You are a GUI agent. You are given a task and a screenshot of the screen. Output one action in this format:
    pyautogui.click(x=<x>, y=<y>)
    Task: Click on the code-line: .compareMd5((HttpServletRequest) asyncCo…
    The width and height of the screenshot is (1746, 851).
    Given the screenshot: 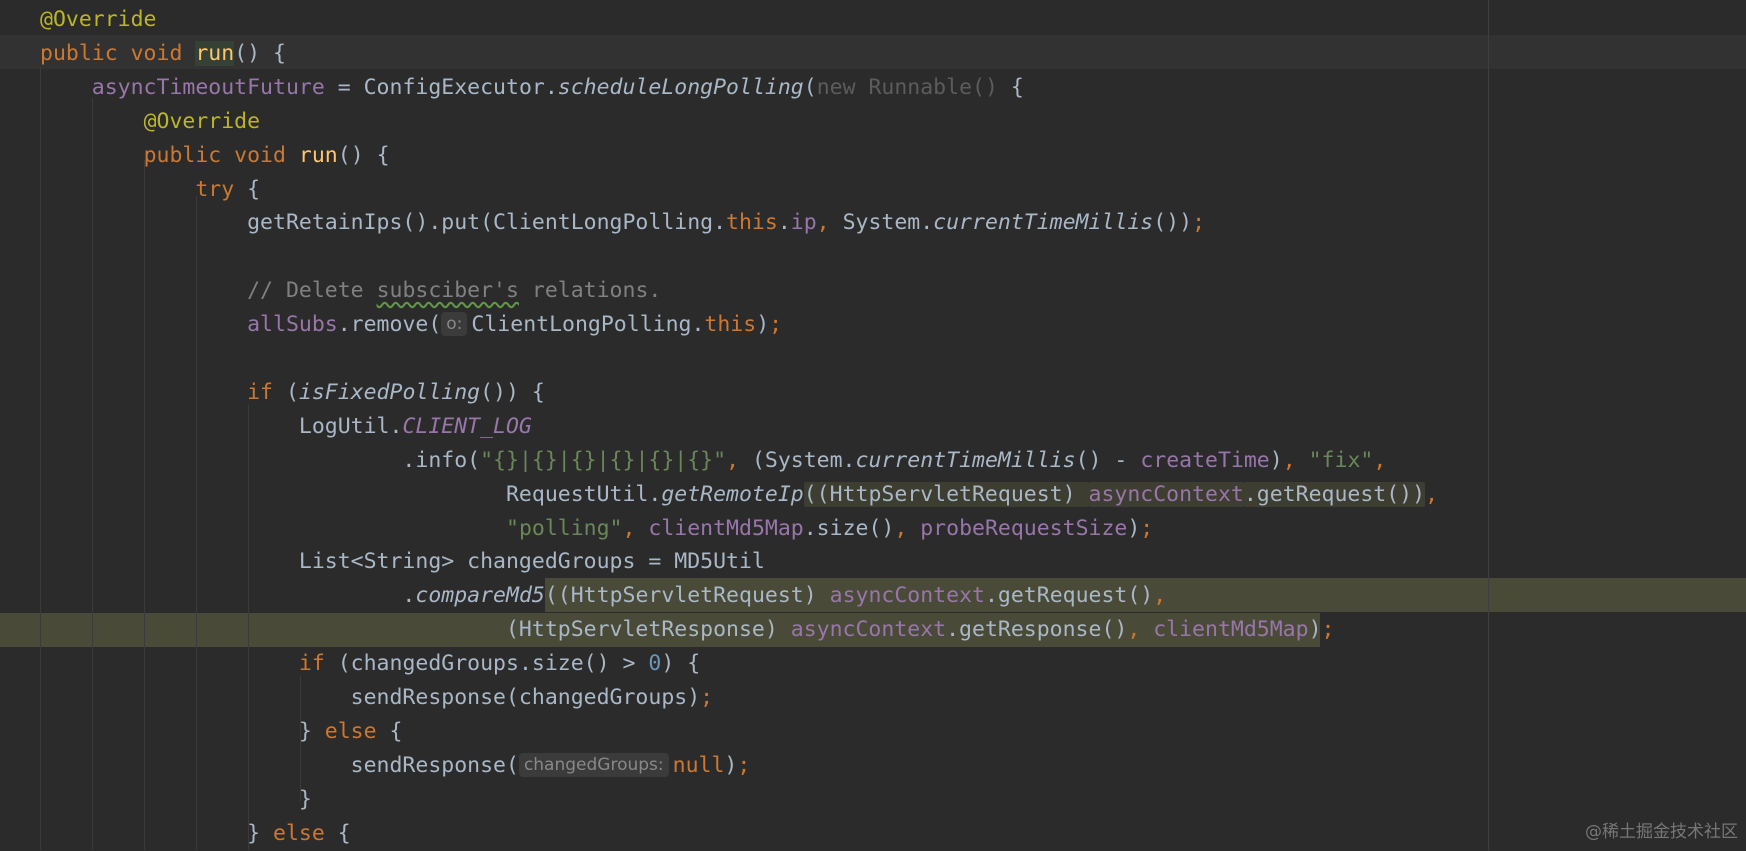 What is the action you would take?
    pyautogui.click(x=603, y=596)
    